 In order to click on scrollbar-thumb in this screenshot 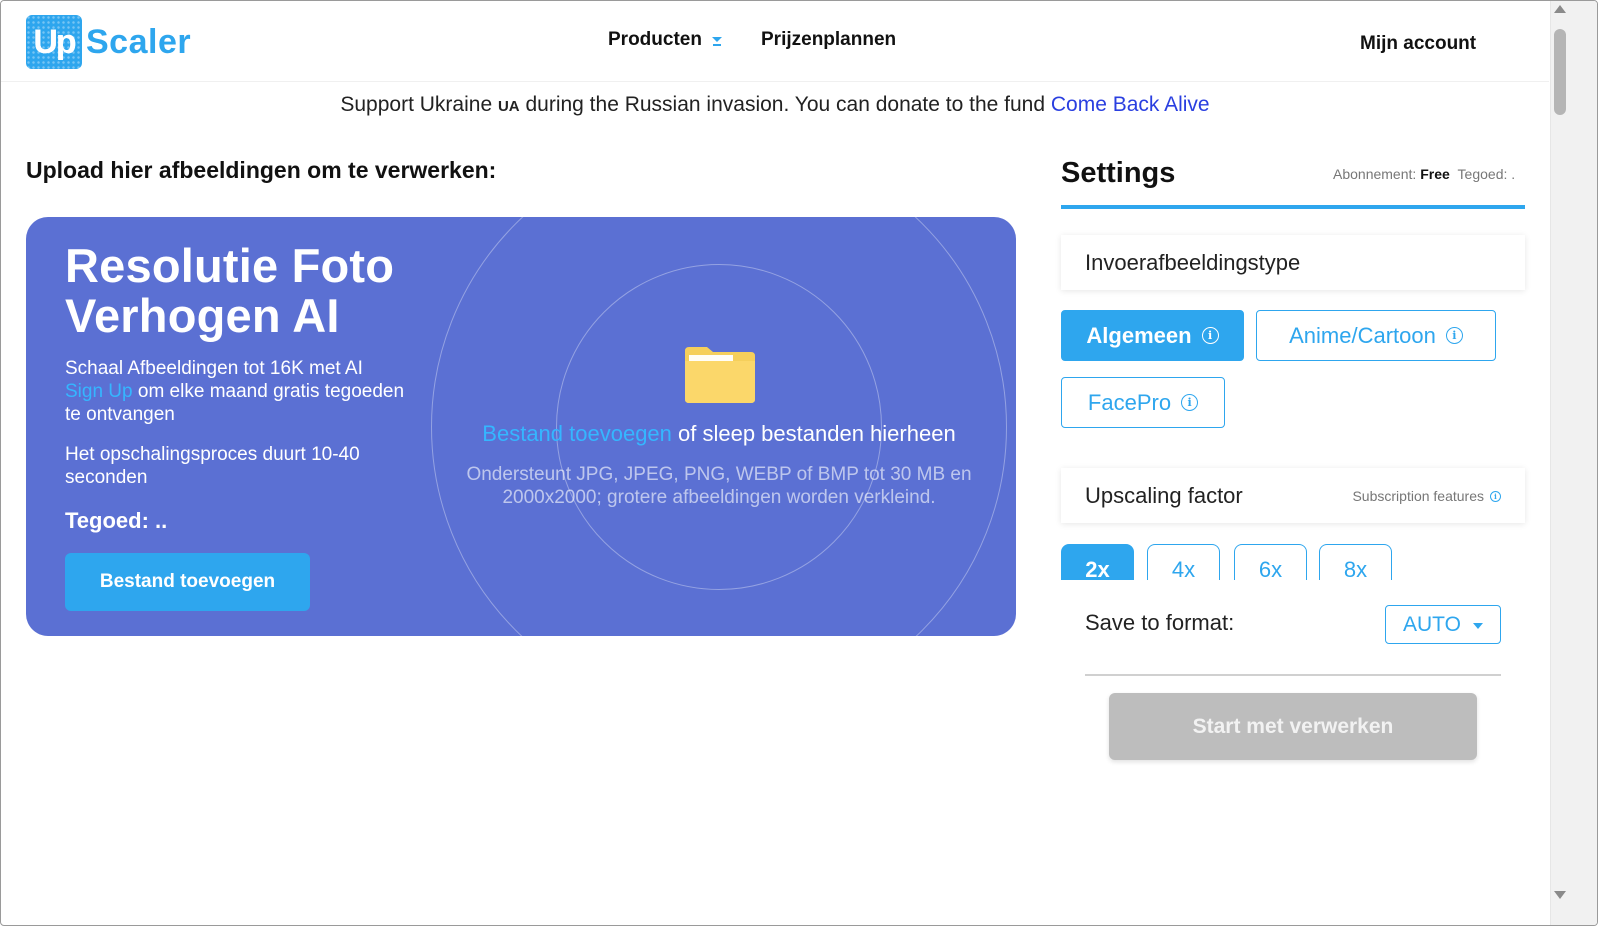, I will do `click(1560, 72)`.